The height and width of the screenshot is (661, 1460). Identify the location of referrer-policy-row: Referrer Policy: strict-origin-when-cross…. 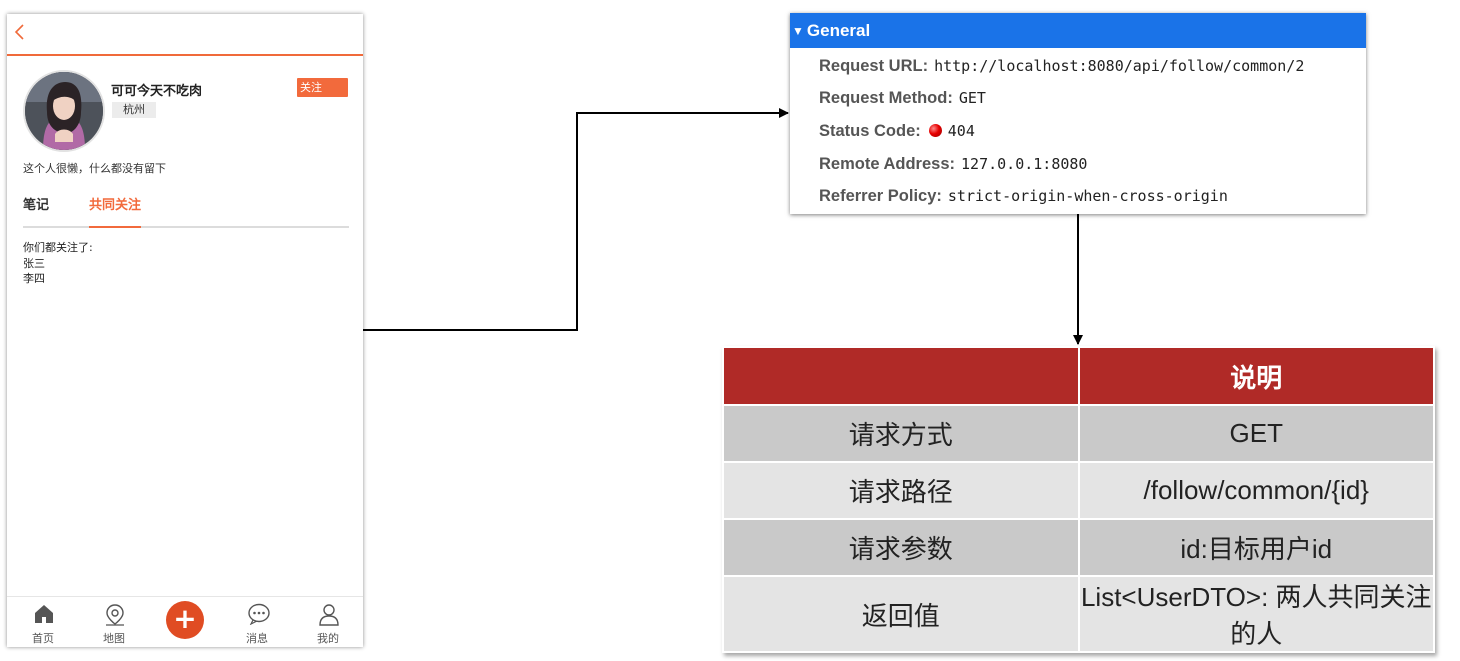
(1023, 196).